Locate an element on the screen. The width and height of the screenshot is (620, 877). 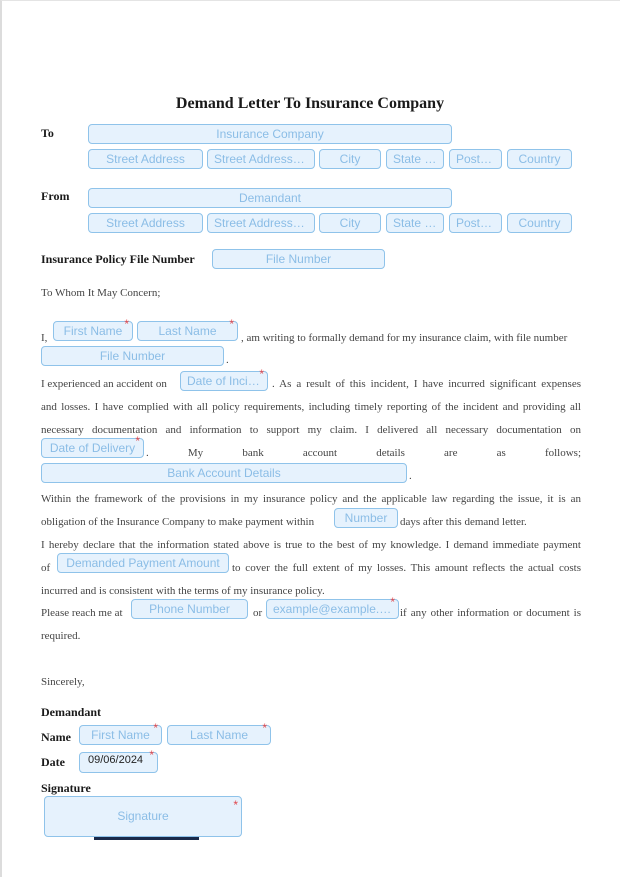
to-postal-placeholder: Postal / Zip Code is located at coordinates (478, 159).